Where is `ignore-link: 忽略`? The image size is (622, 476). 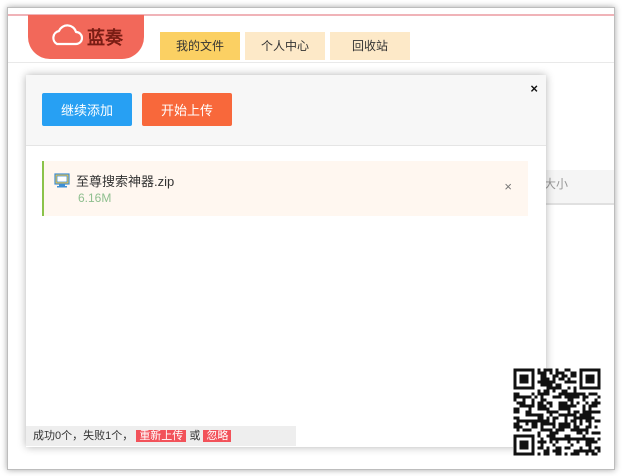
ignore-link: 忽略 is located at coordinates (217, 436).